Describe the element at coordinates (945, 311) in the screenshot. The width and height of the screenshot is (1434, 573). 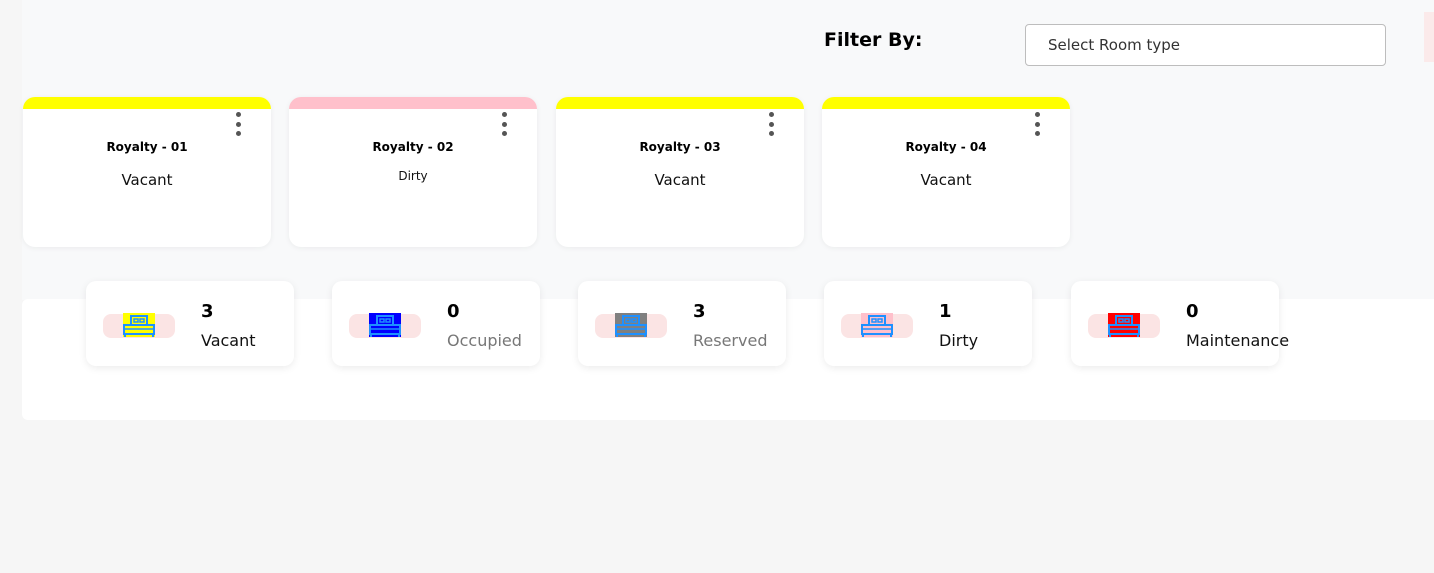
I see `status-count: 1` at that location.